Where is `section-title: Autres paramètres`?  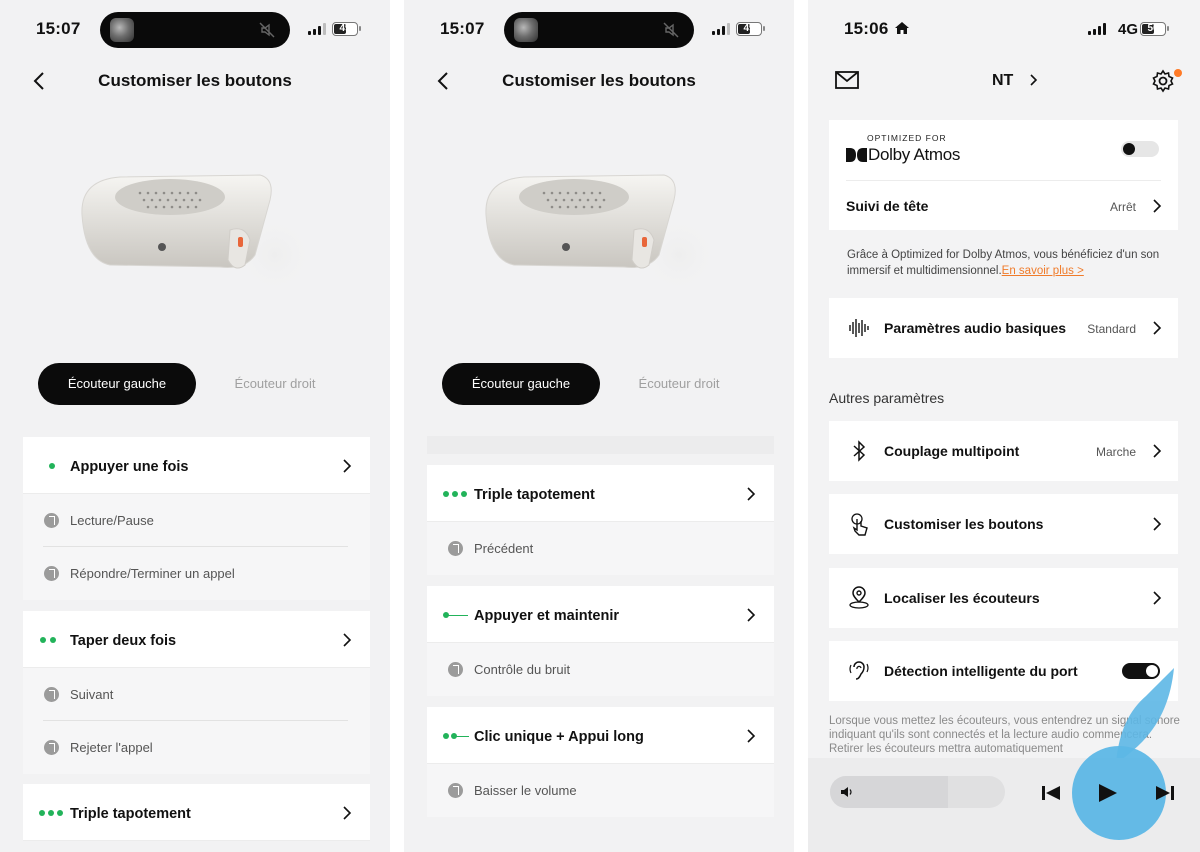
section-title: Autres paramètres is located at coordinates (887, 398).